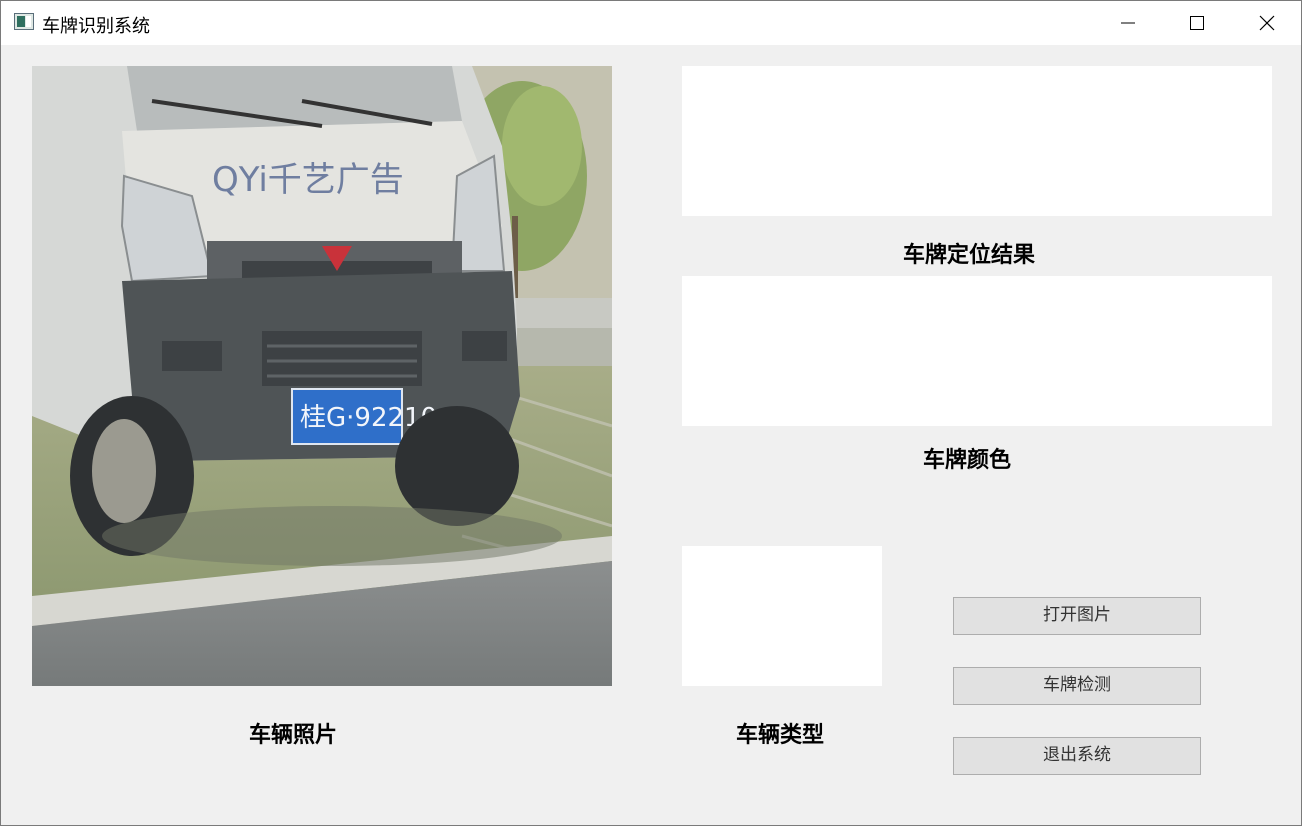 The width and height of the screenshot is (1302, 826). What do you see at coordinates (293, 735) in the screenshot?
I see `vehicle-photo-label: 车辆照片` at bounding box center [293, 735].